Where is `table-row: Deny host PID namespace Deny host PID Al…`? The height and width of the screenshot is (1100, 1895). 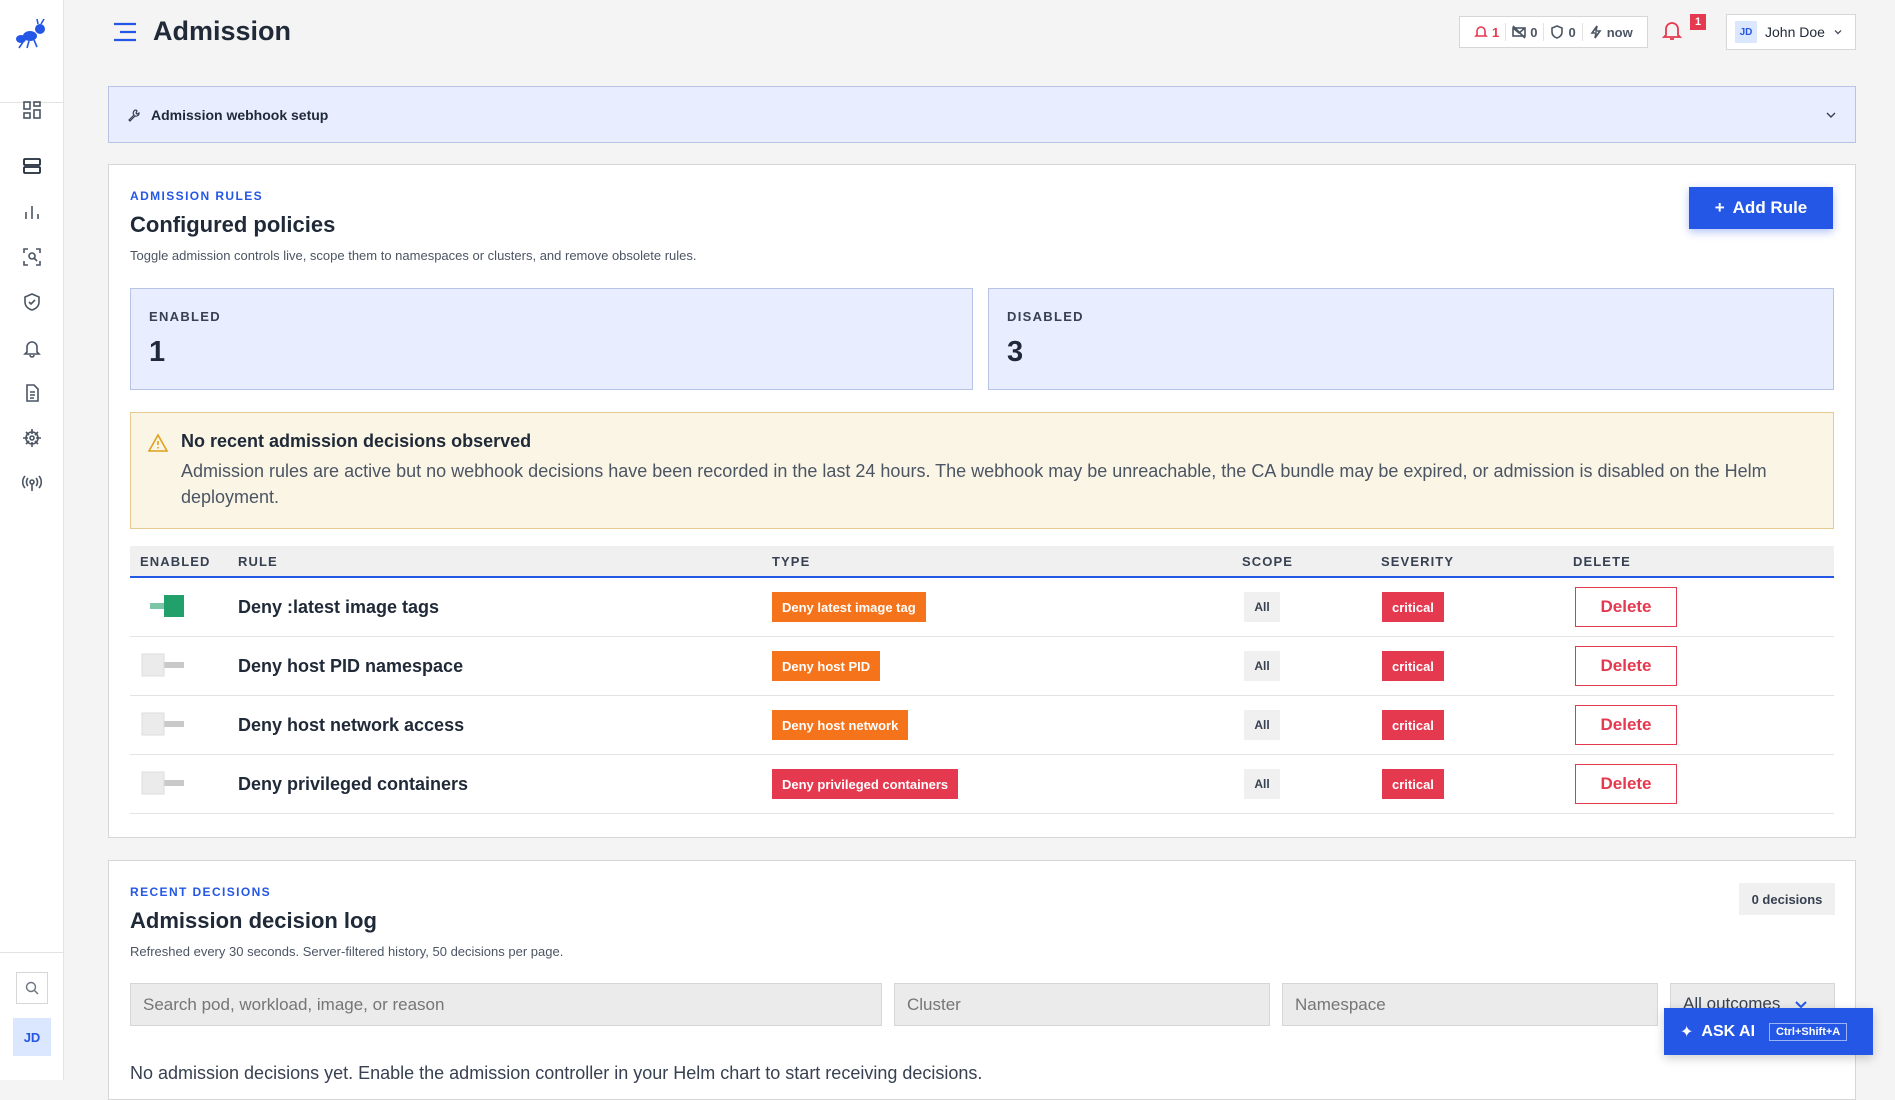 table-row: Deny host PID namespace Deny host PID Al… is located at coordinates (982, 666).